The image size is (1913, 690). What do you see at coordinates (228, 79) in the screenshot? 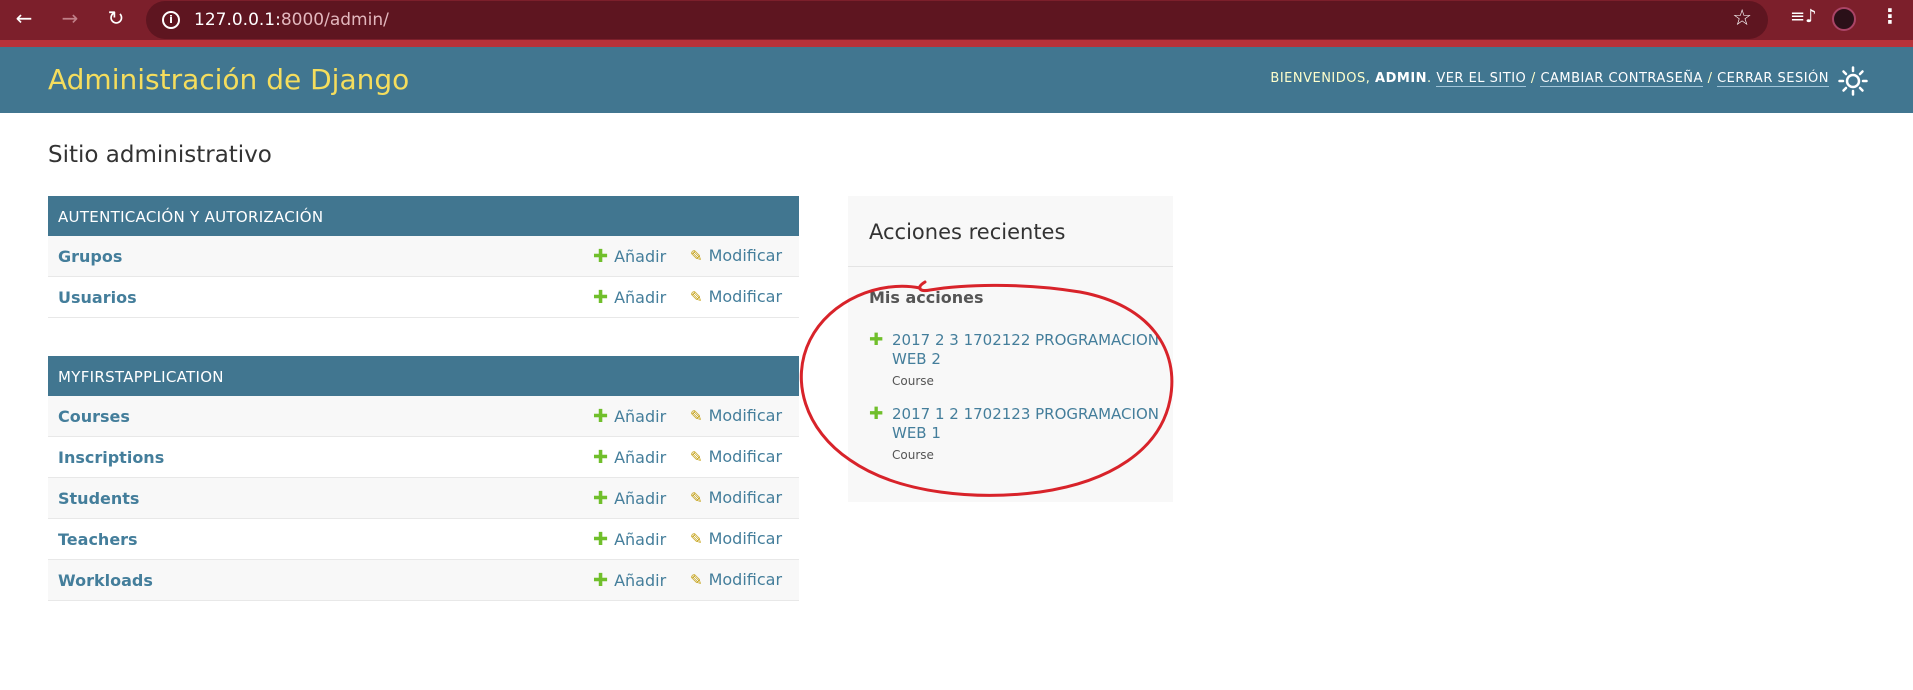
I see `site-branding: Administración de Django` at bounding box center [228, 79].